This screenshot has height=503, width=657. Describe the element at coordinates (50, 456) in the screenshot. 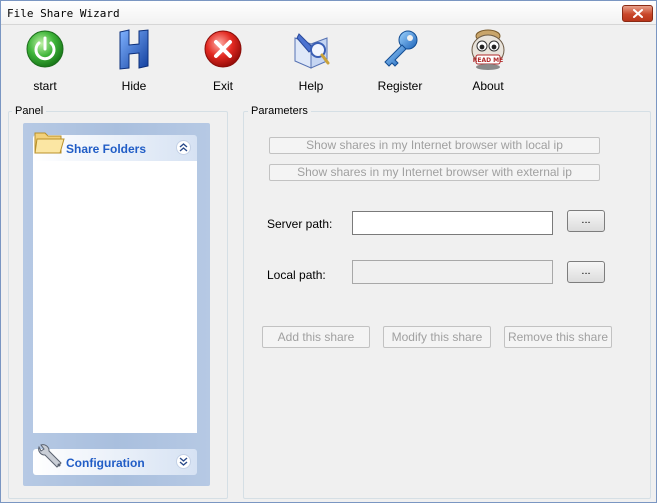

I see `wrench-icon` at that location.